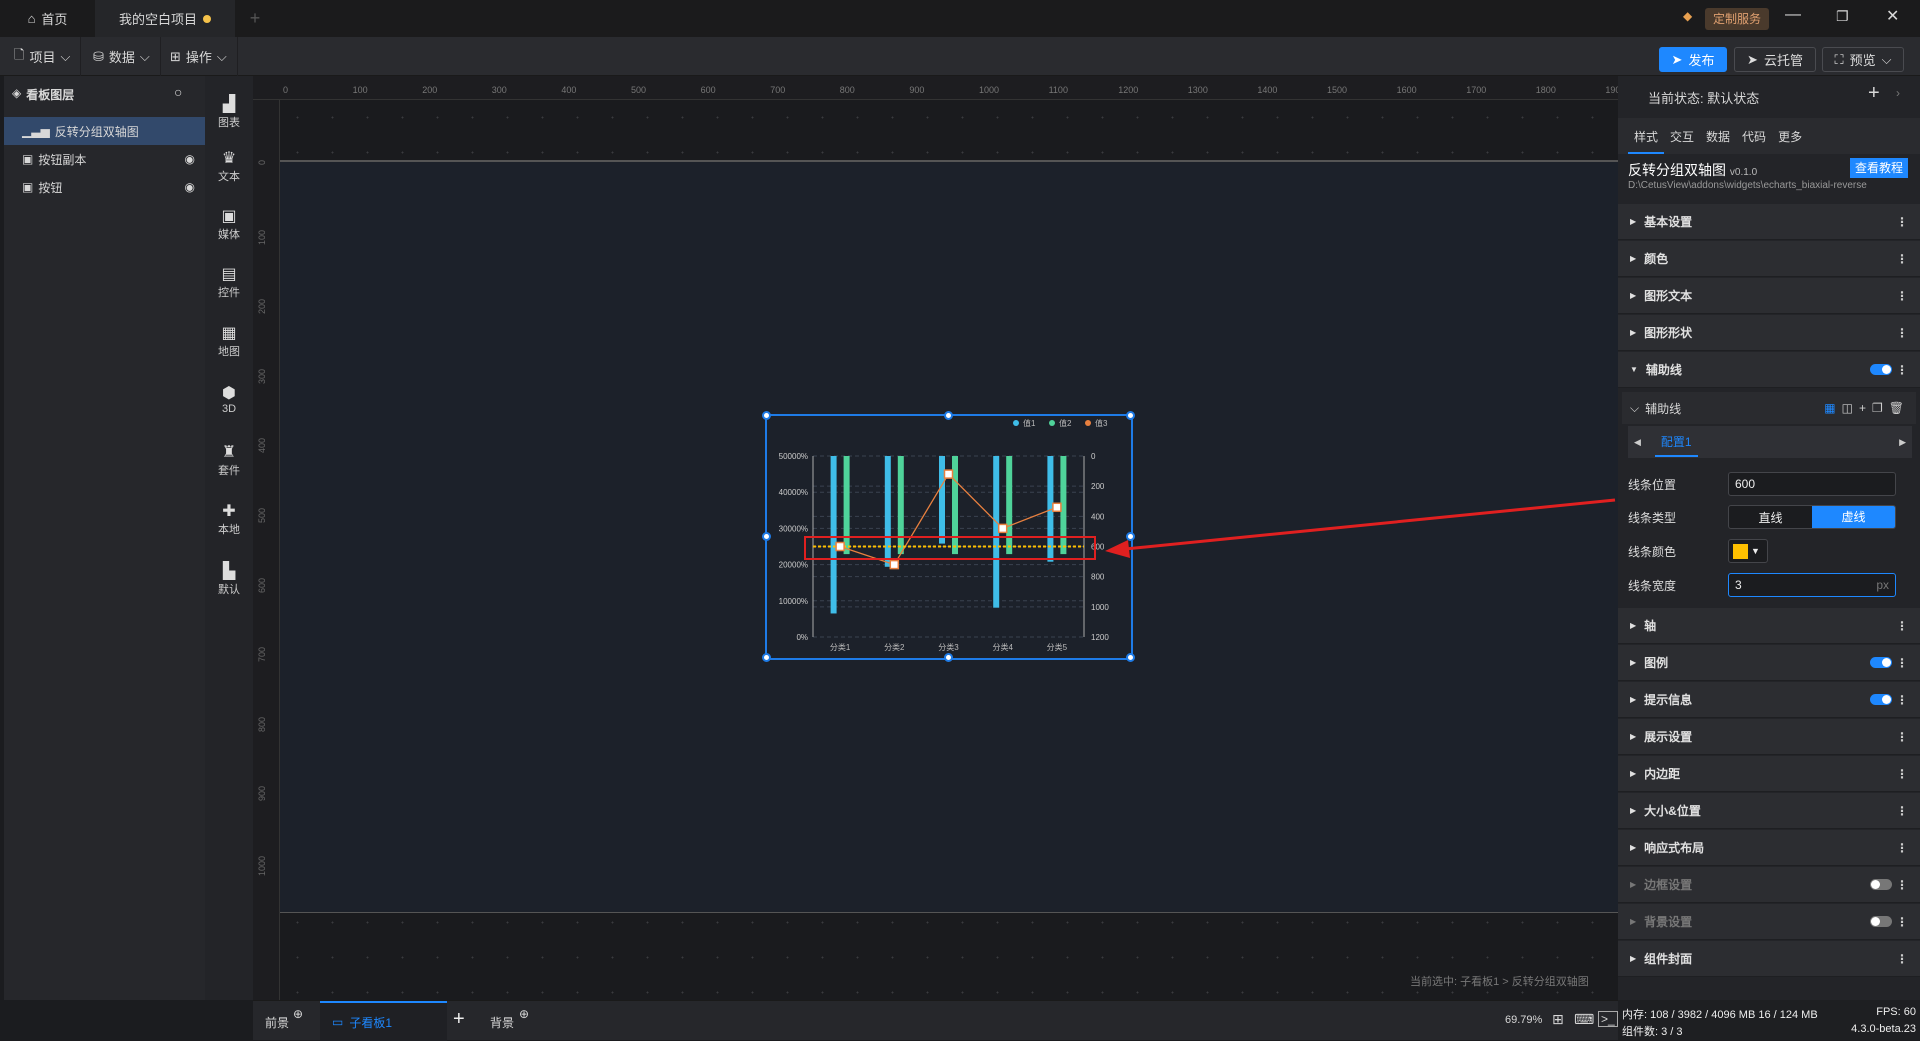 The image size is (1920, 1041). Describe the element at coordinates (1832, 408) in the screenshot. I see `layout-icon: ▦` at that location.